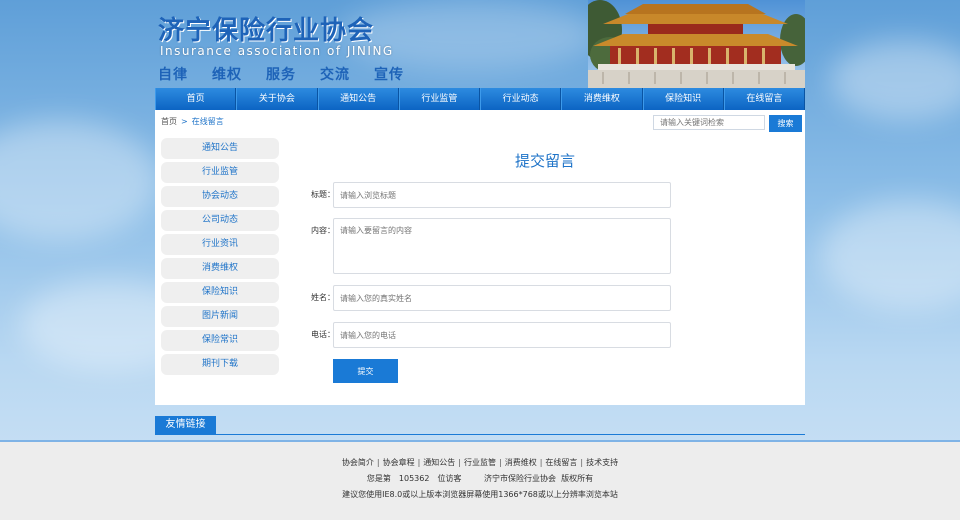  I want to click on footer-link-intro: 协会简介, so click(358, 462).